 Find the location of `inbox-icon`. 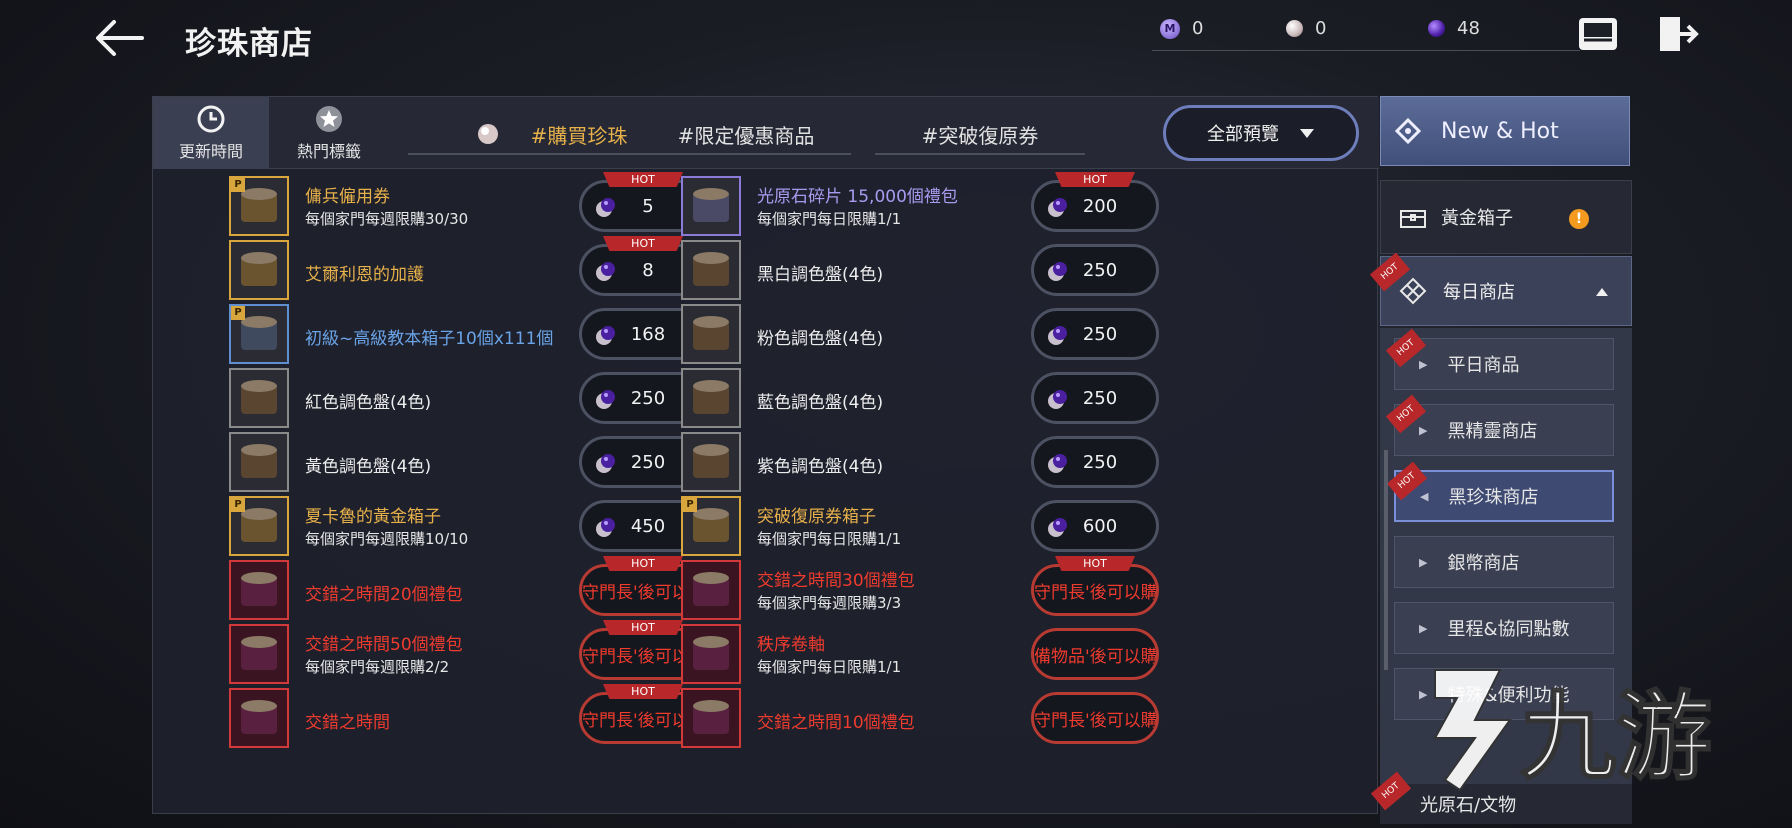

inbox-icon is located at coordinates (1598, 34).